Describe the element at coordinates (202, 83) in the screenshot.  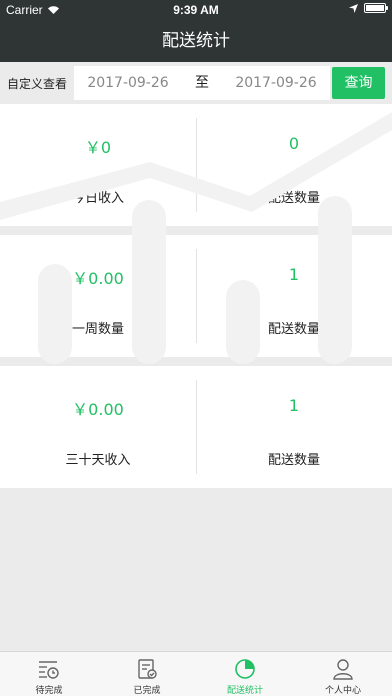
I see `date-range-separator: 至` at that location.